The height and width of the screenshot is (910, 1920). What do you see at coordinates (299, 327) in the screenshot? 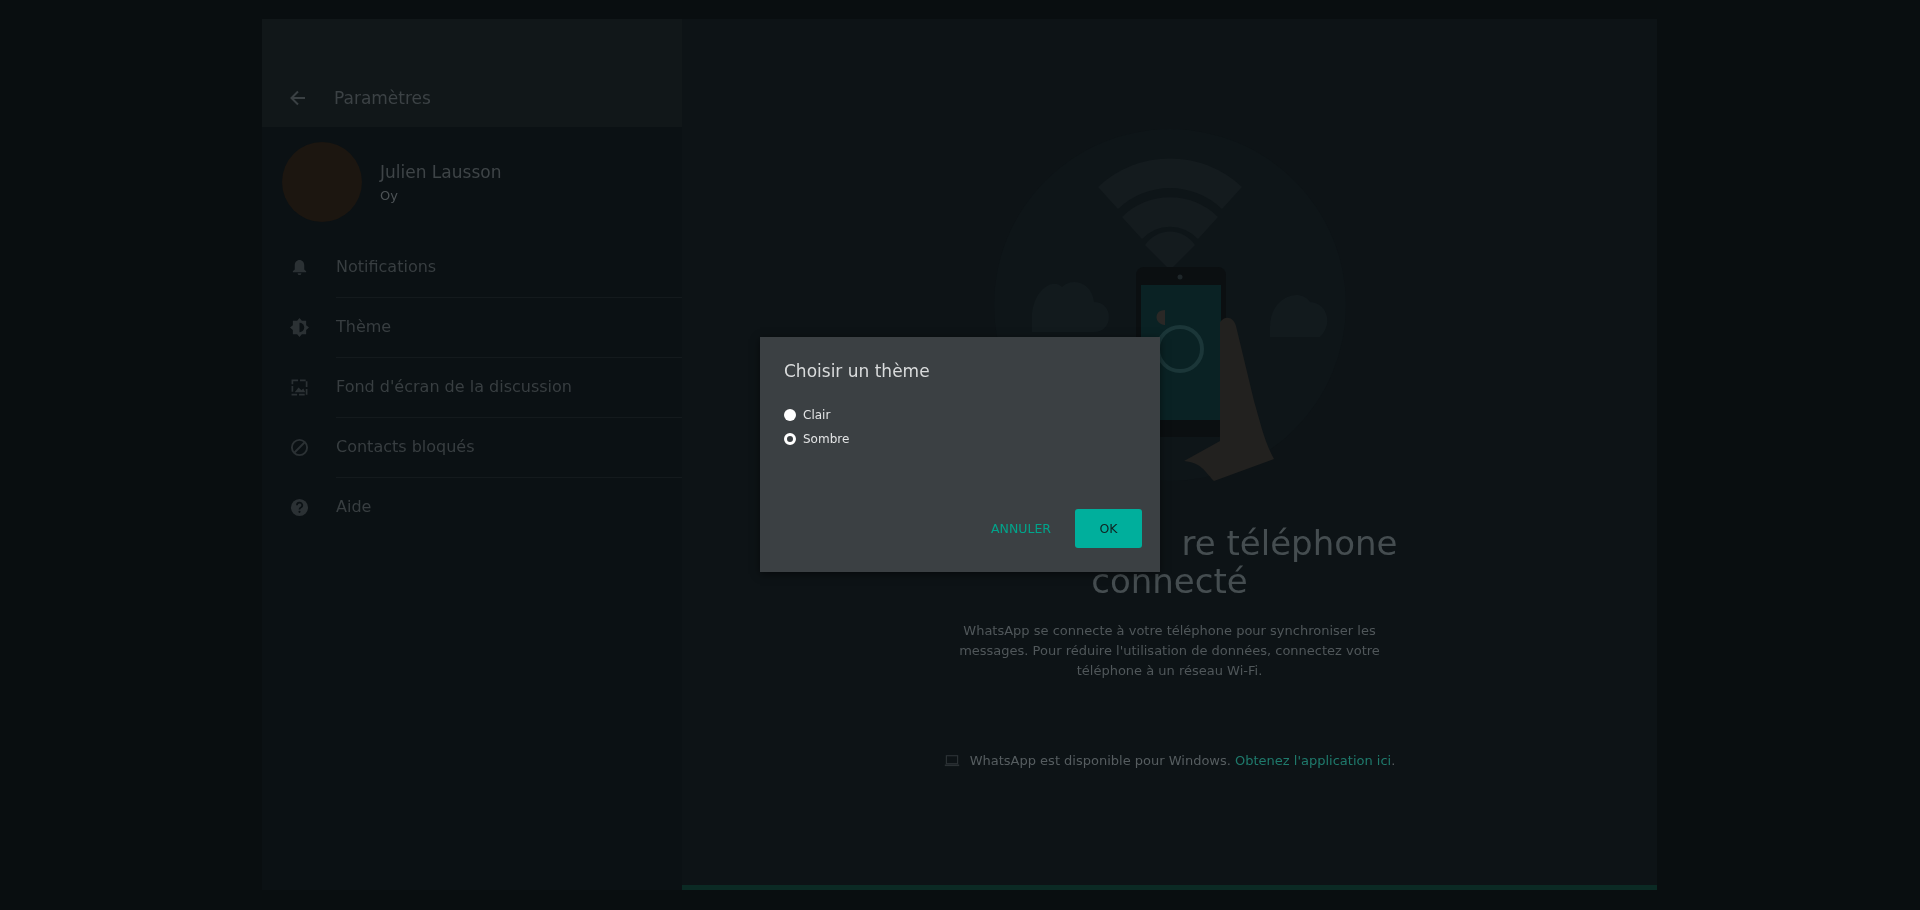
I see `theme-icon` at bounding box center [299, 327].